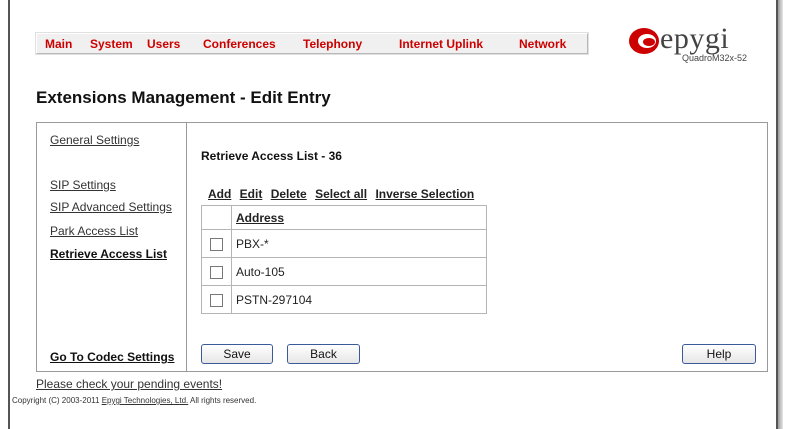 This screenshot has width=788, height=429. Describe the element at coordinates (289, 194) in the screenshot. I see `delete-link: Delete` at that location.